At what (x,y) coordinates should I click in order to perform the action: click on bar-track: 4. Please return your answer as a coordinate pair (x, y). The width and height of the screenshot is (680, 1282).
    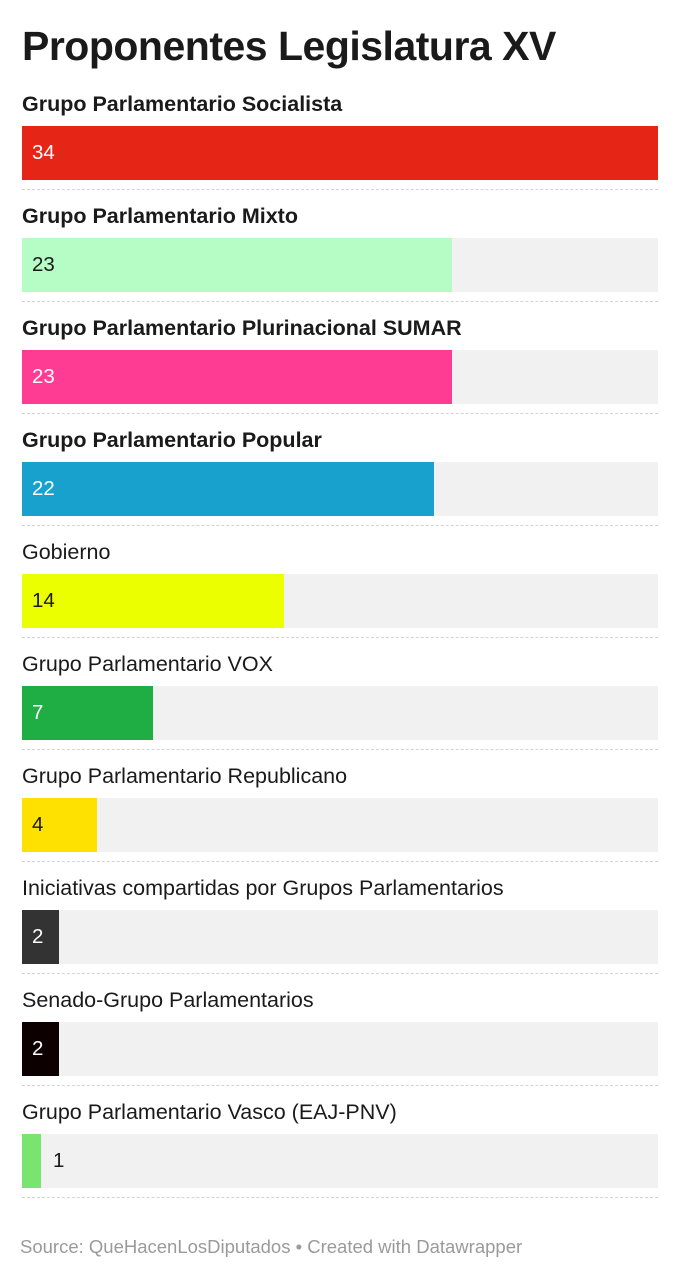
    Looking at the image, I should click on (340, 825).